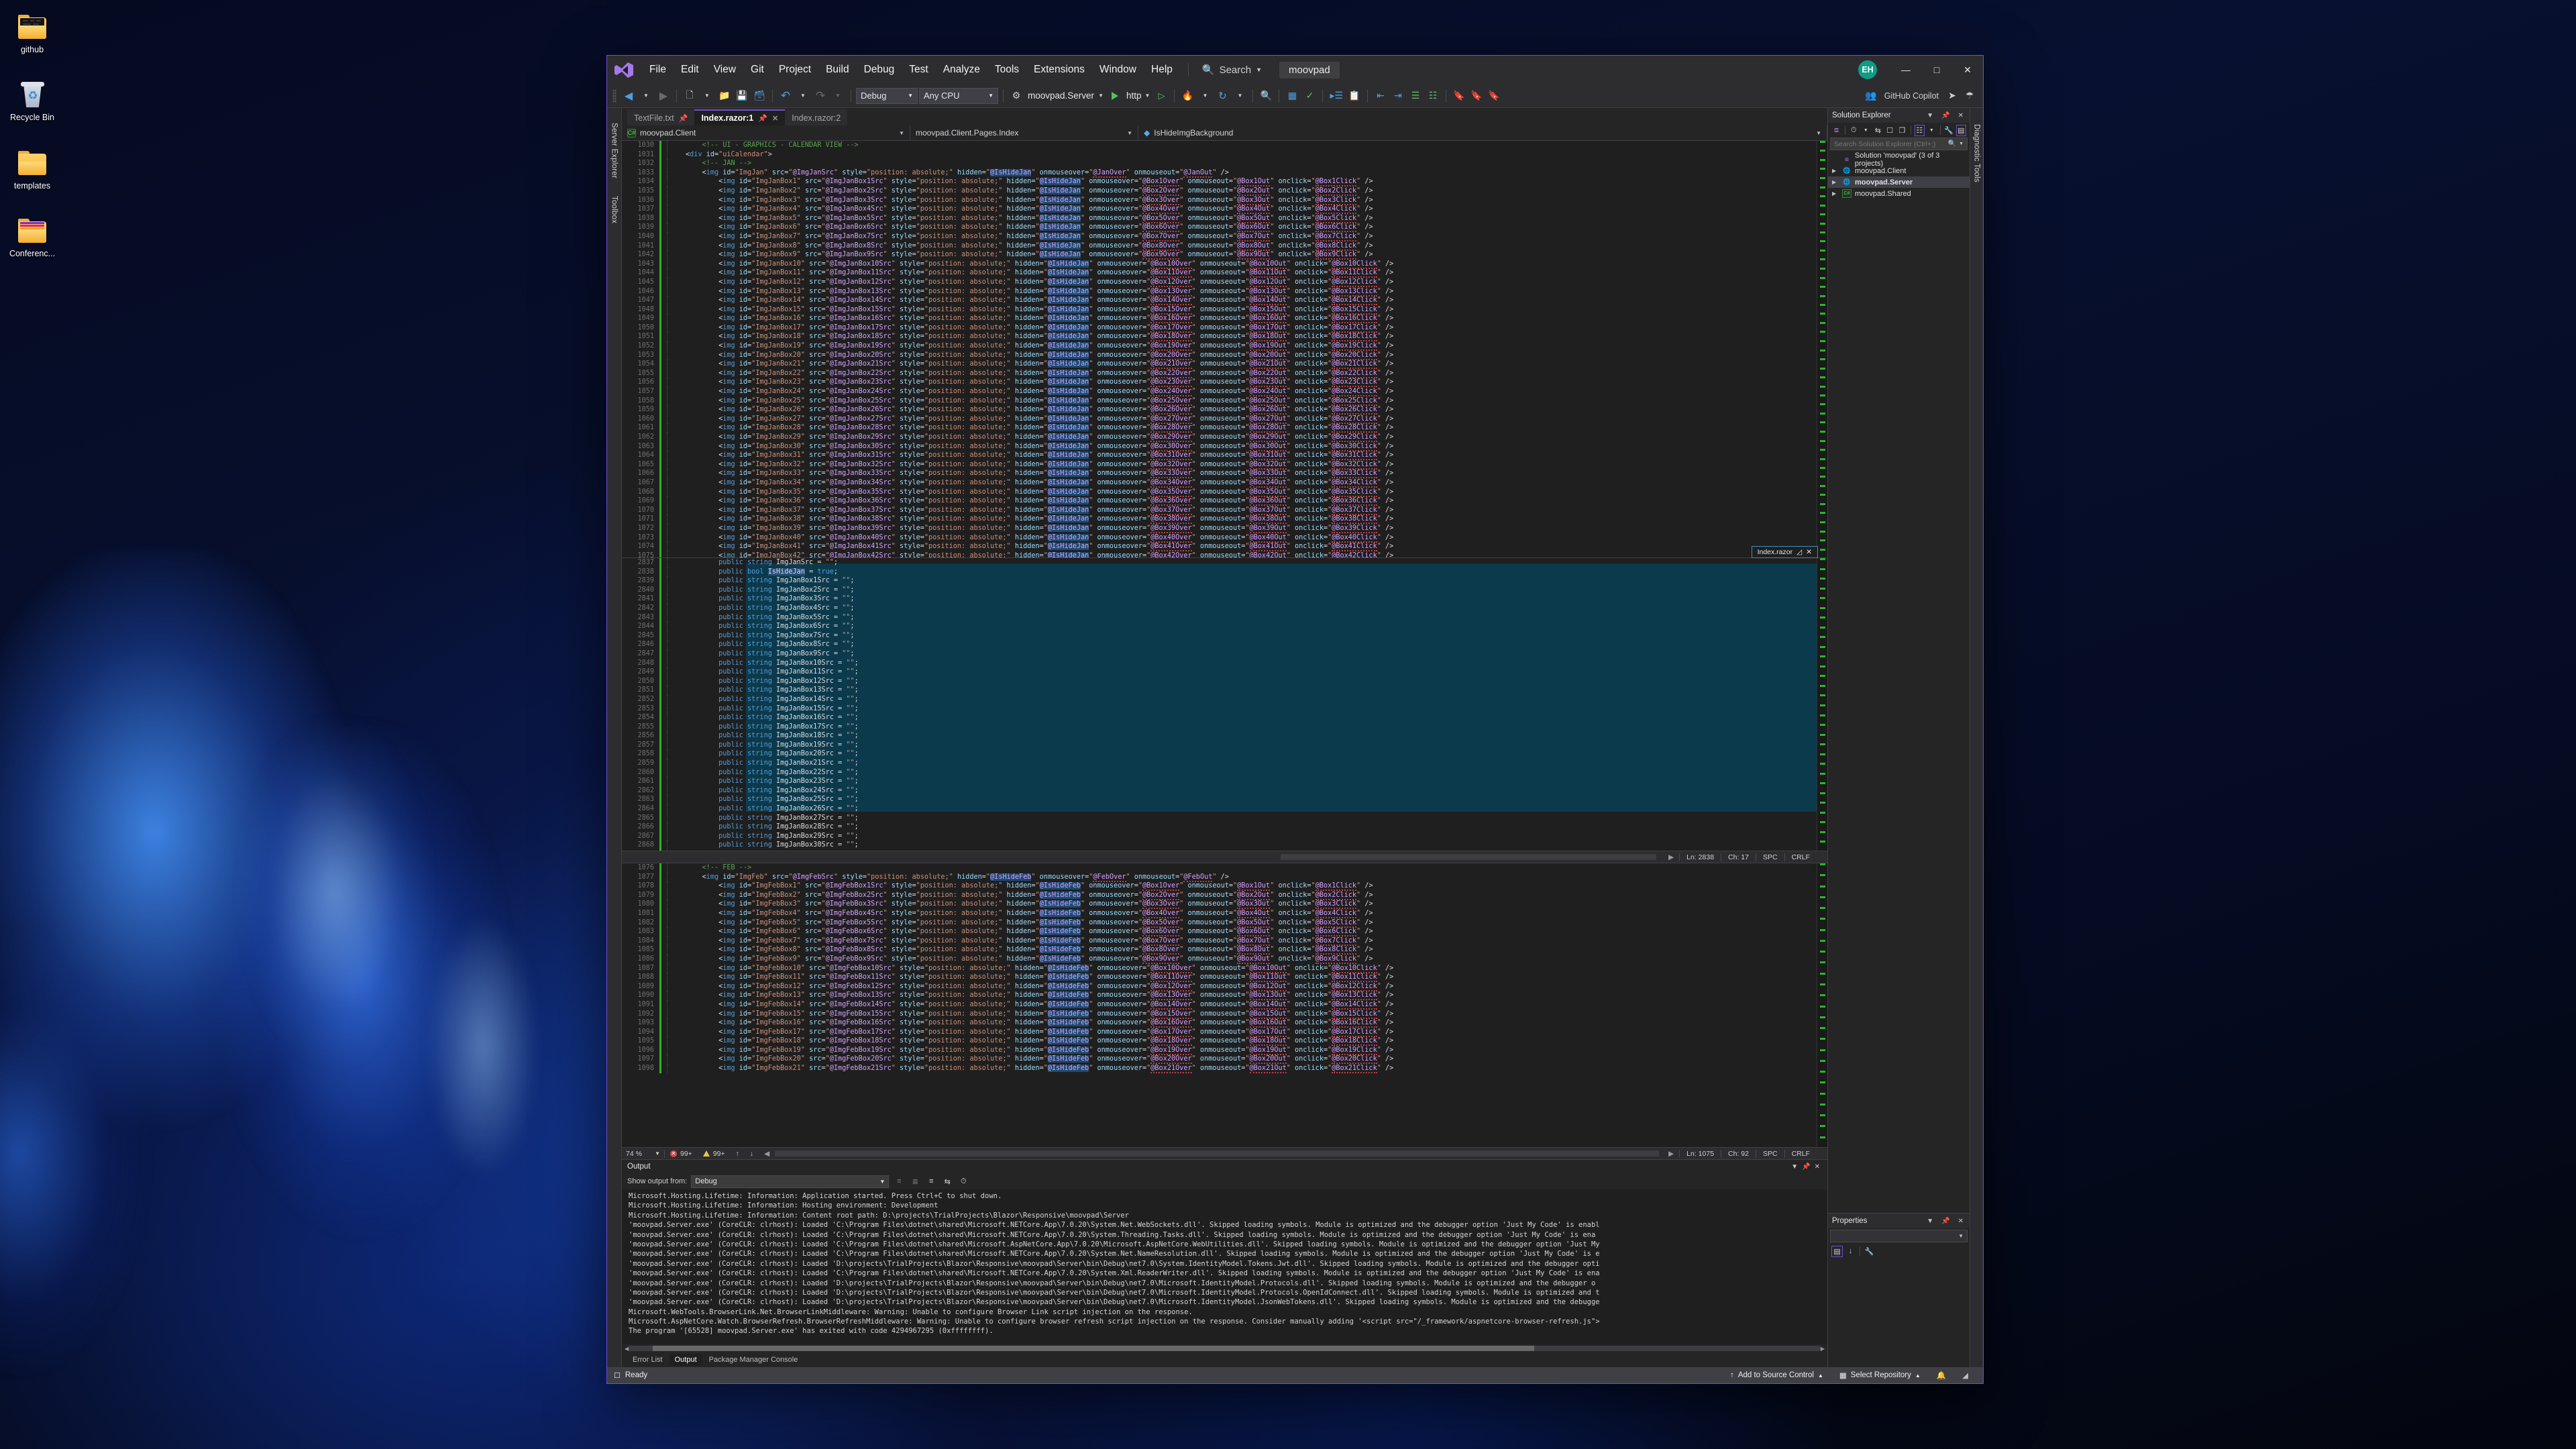 Image resolution: width=2576 pixels, height=1449 pixels. I want to click on next-issue-button: ↓, so click(752, 1154).